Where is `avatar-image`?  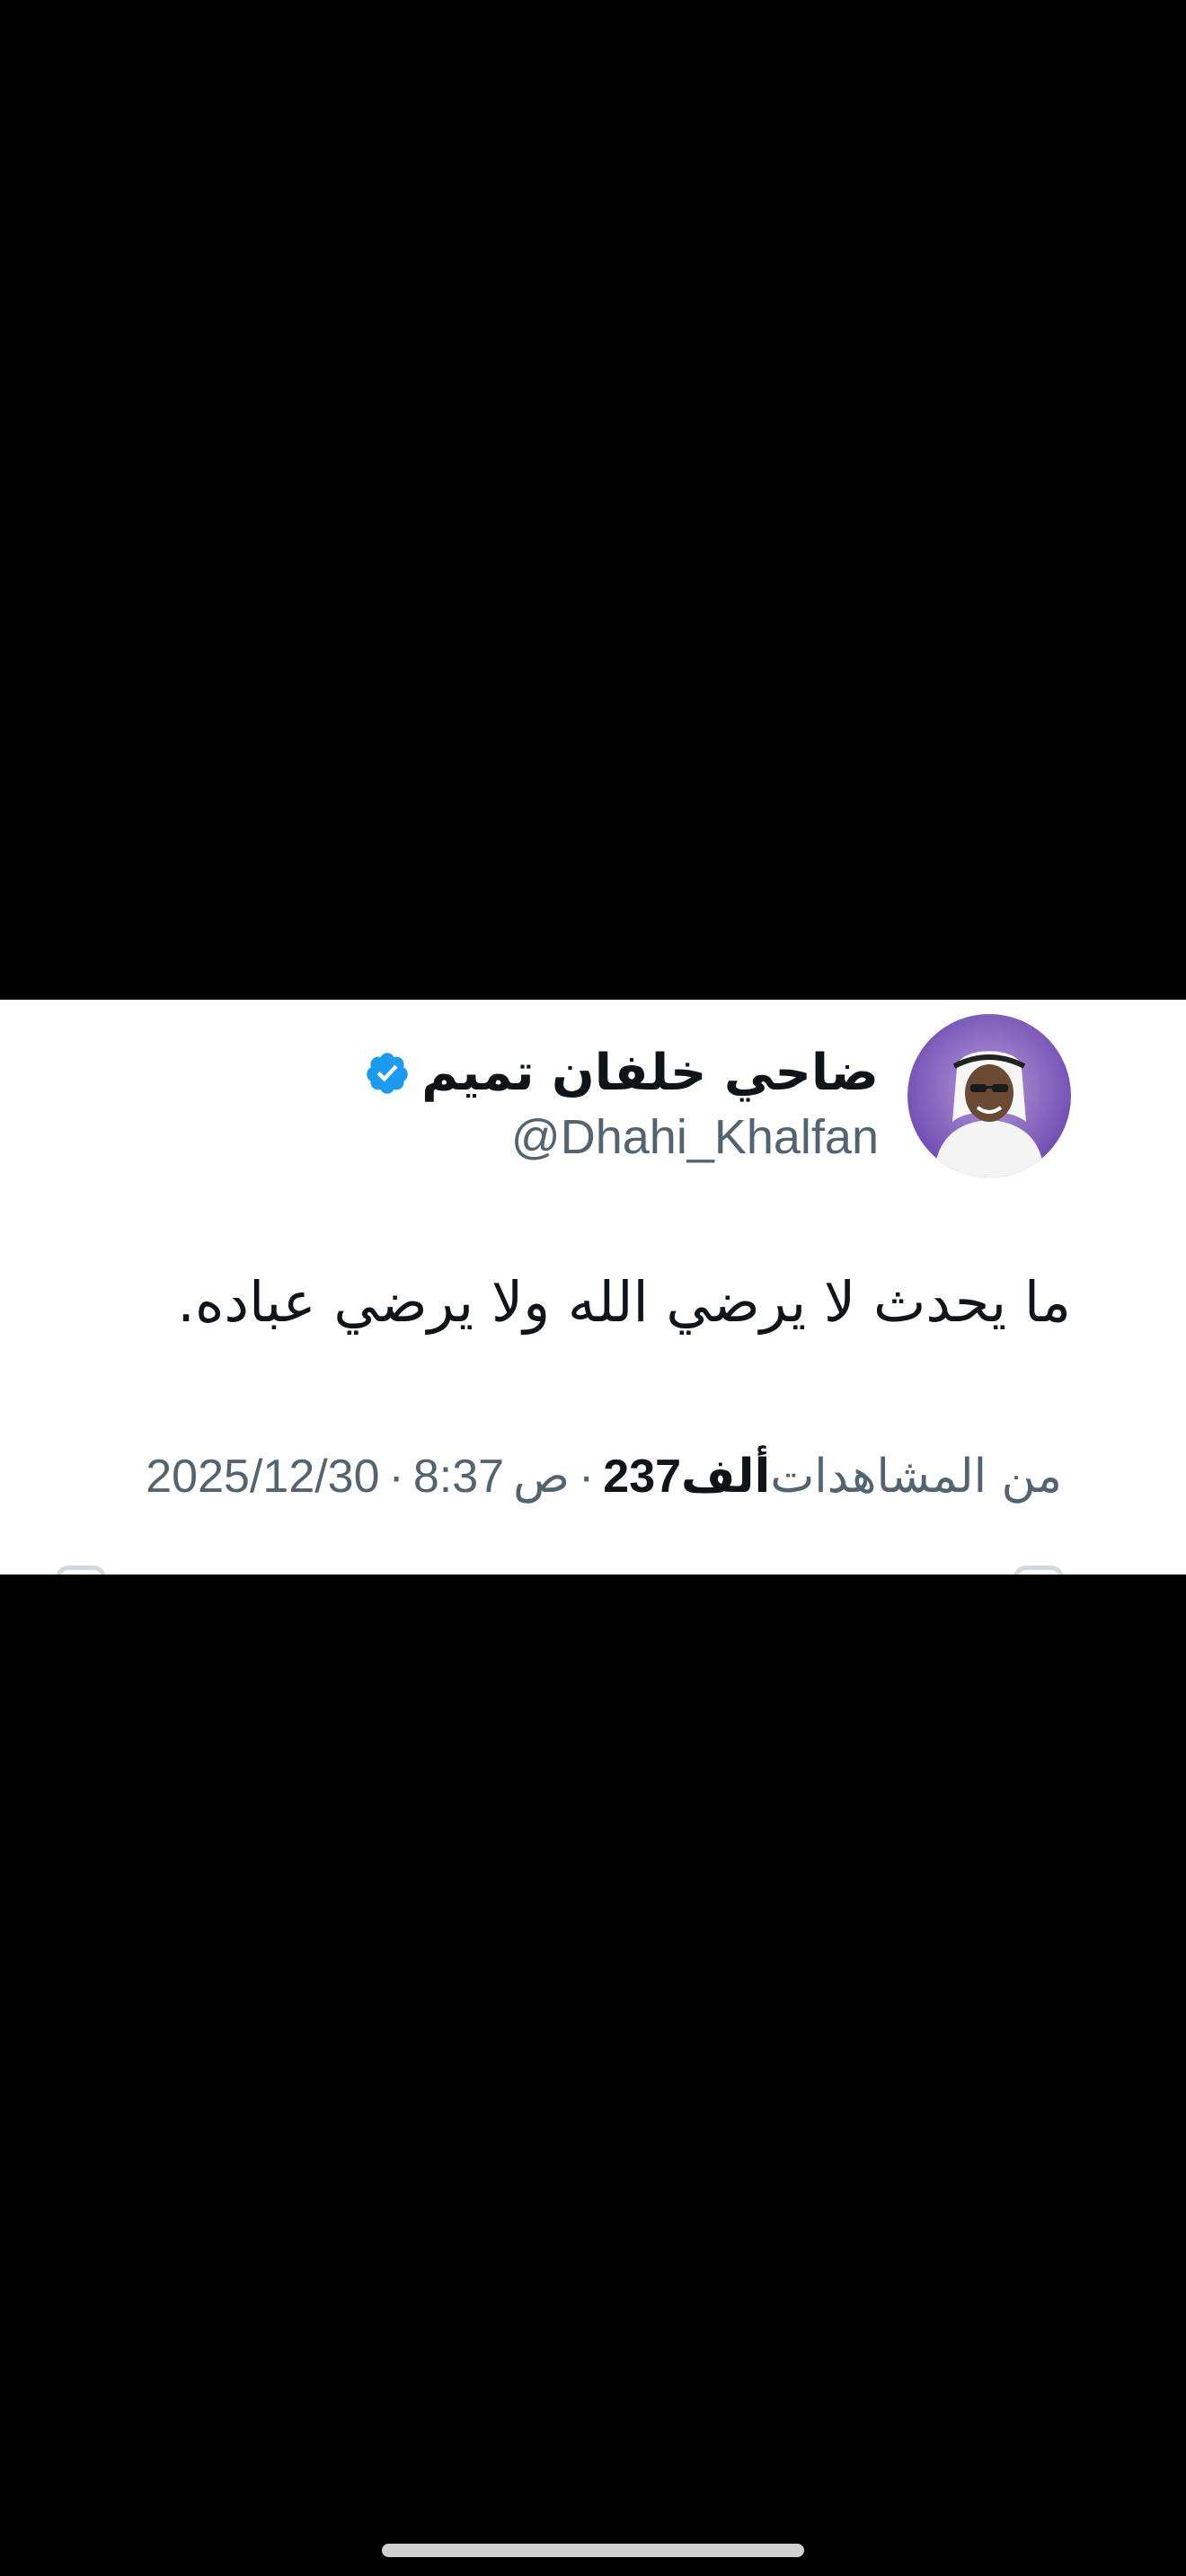
avatar-image is located at coordinates (989, 1096).